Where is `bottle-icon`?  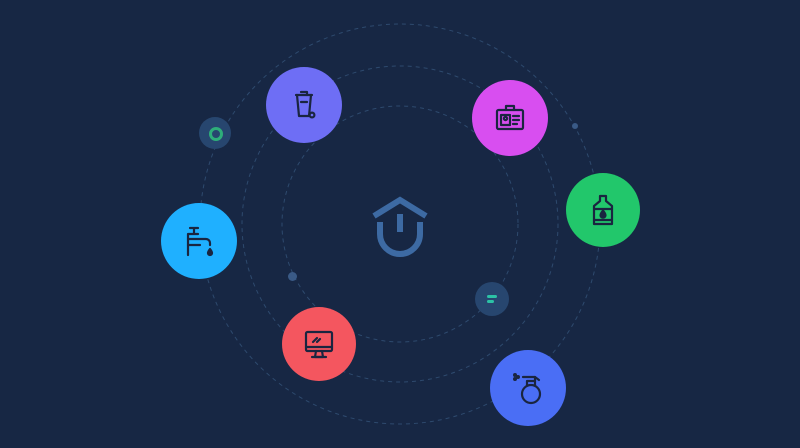
bottle-icon is located at coordinates (603, 210).